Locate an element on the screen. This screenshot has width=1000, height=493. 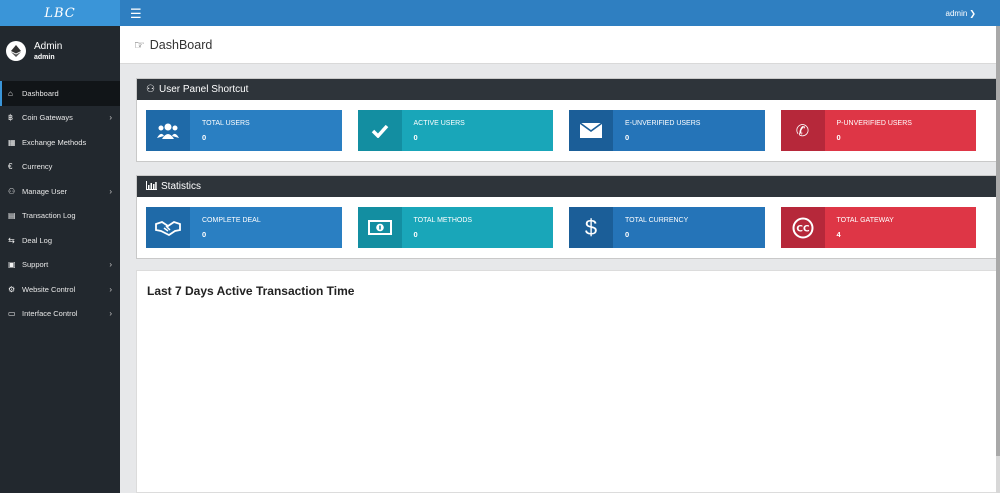
page-title: DashBoard is located at coordinates (181, 44).